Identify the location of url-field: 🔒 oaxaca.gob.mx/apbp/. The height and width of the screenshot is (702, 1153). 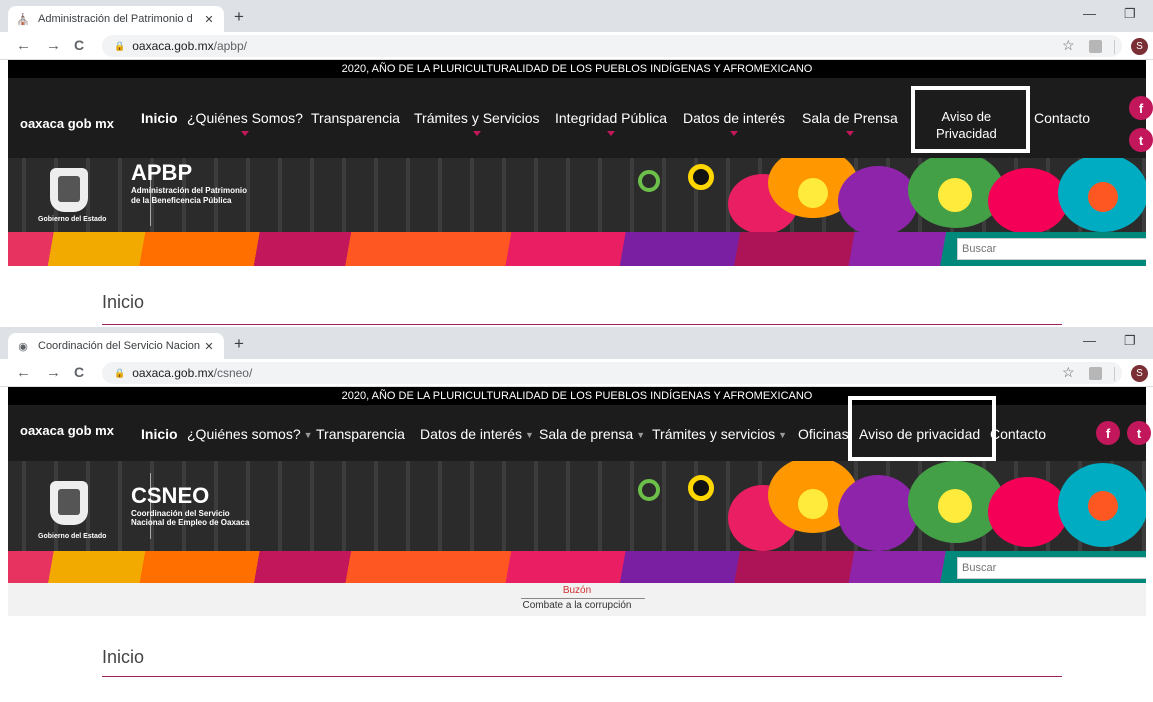
(612, 46).